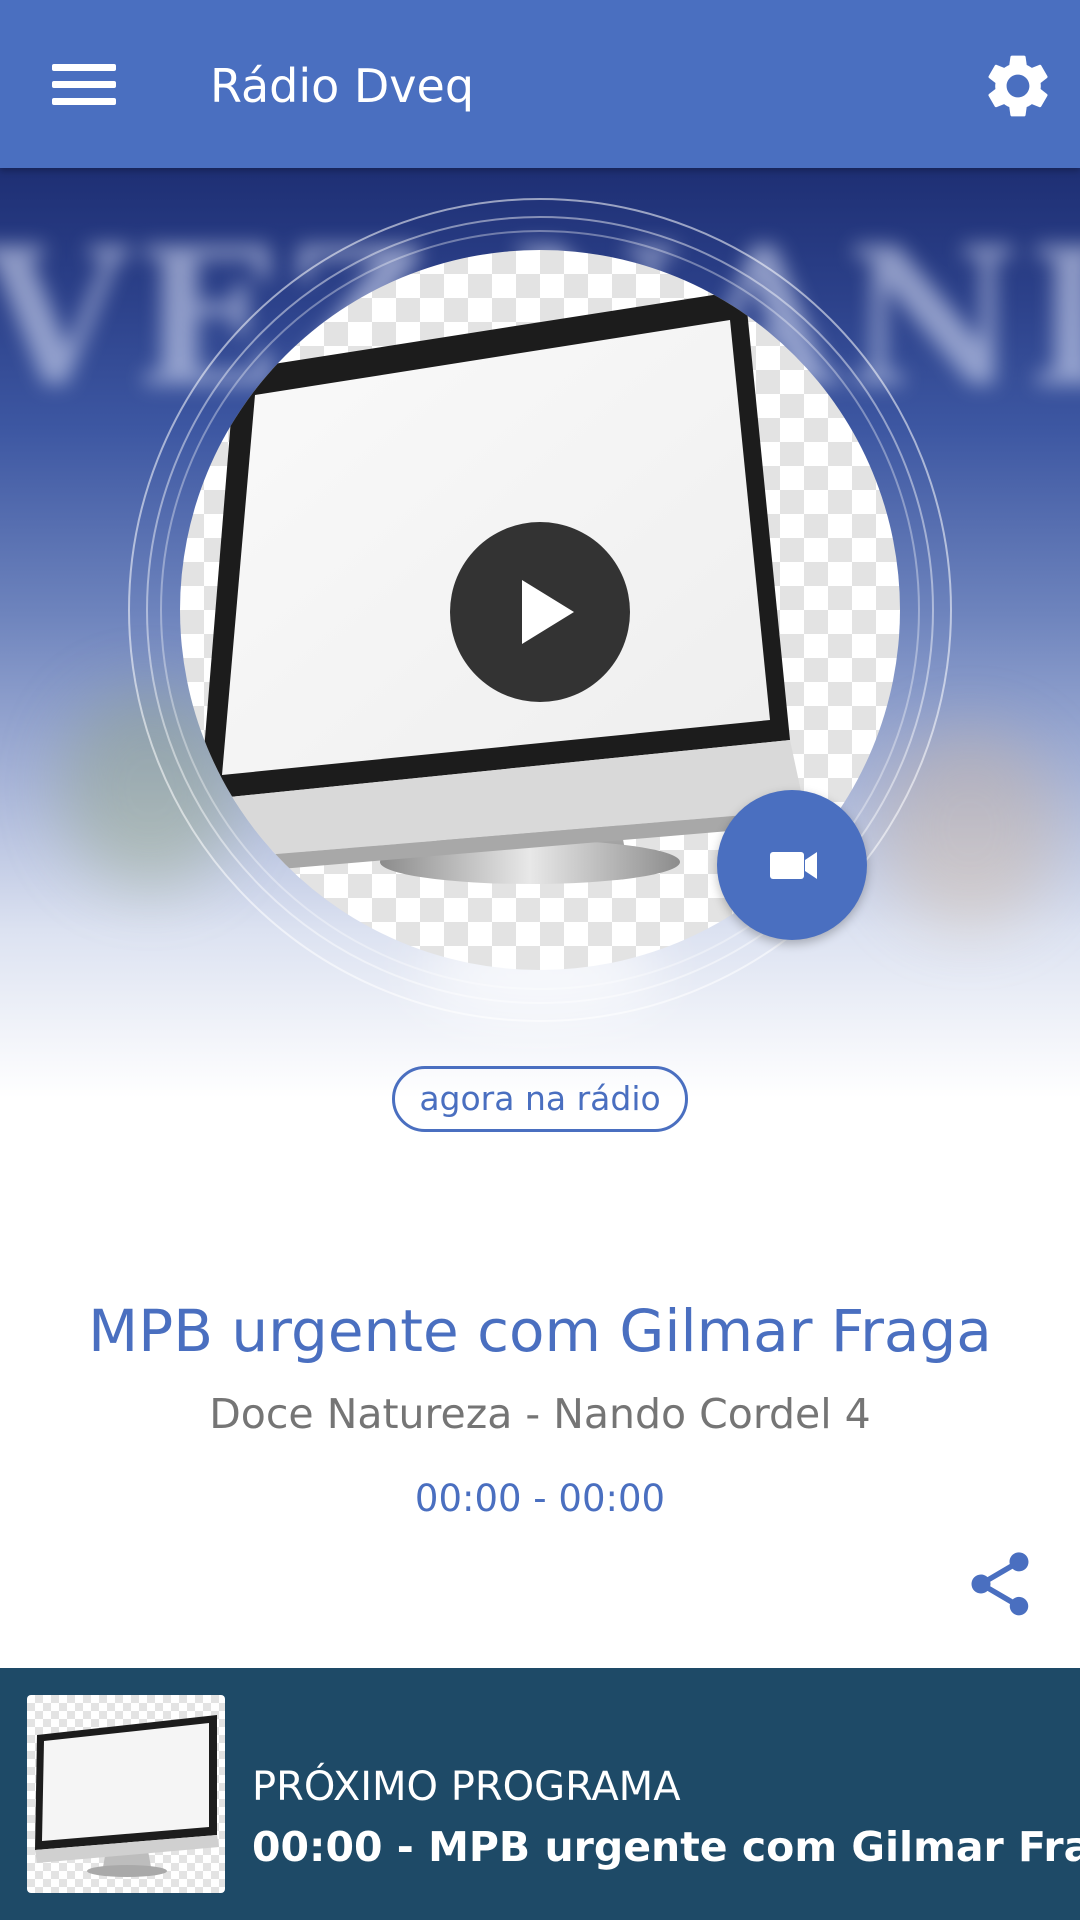 This screenshot has width=1080, height=1920. What do you see at coordinates (466, 1787) in the screenshot?
I see `next-program-label: PRÓXIMO PROGRAMA` at bounding box center [466, 1787].